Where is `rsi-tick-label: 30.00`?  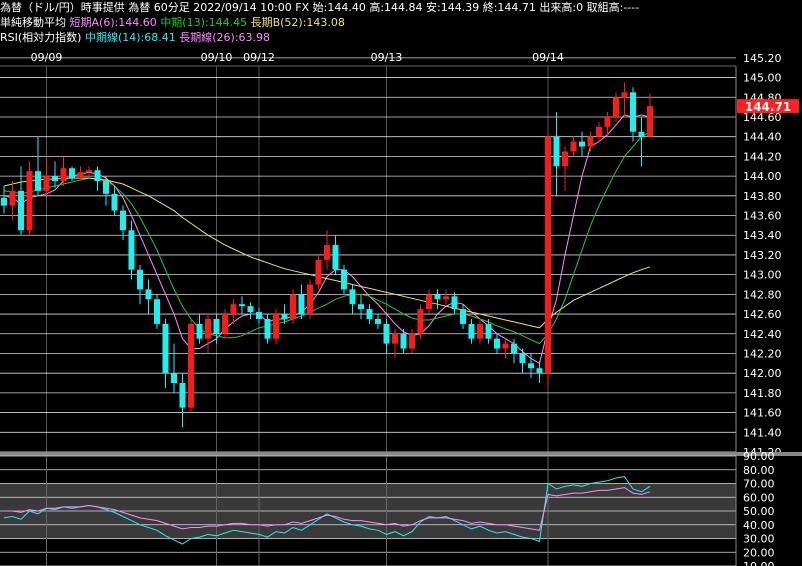 rsi-tick-label: 30.00 is located at coordinates (759, 539).